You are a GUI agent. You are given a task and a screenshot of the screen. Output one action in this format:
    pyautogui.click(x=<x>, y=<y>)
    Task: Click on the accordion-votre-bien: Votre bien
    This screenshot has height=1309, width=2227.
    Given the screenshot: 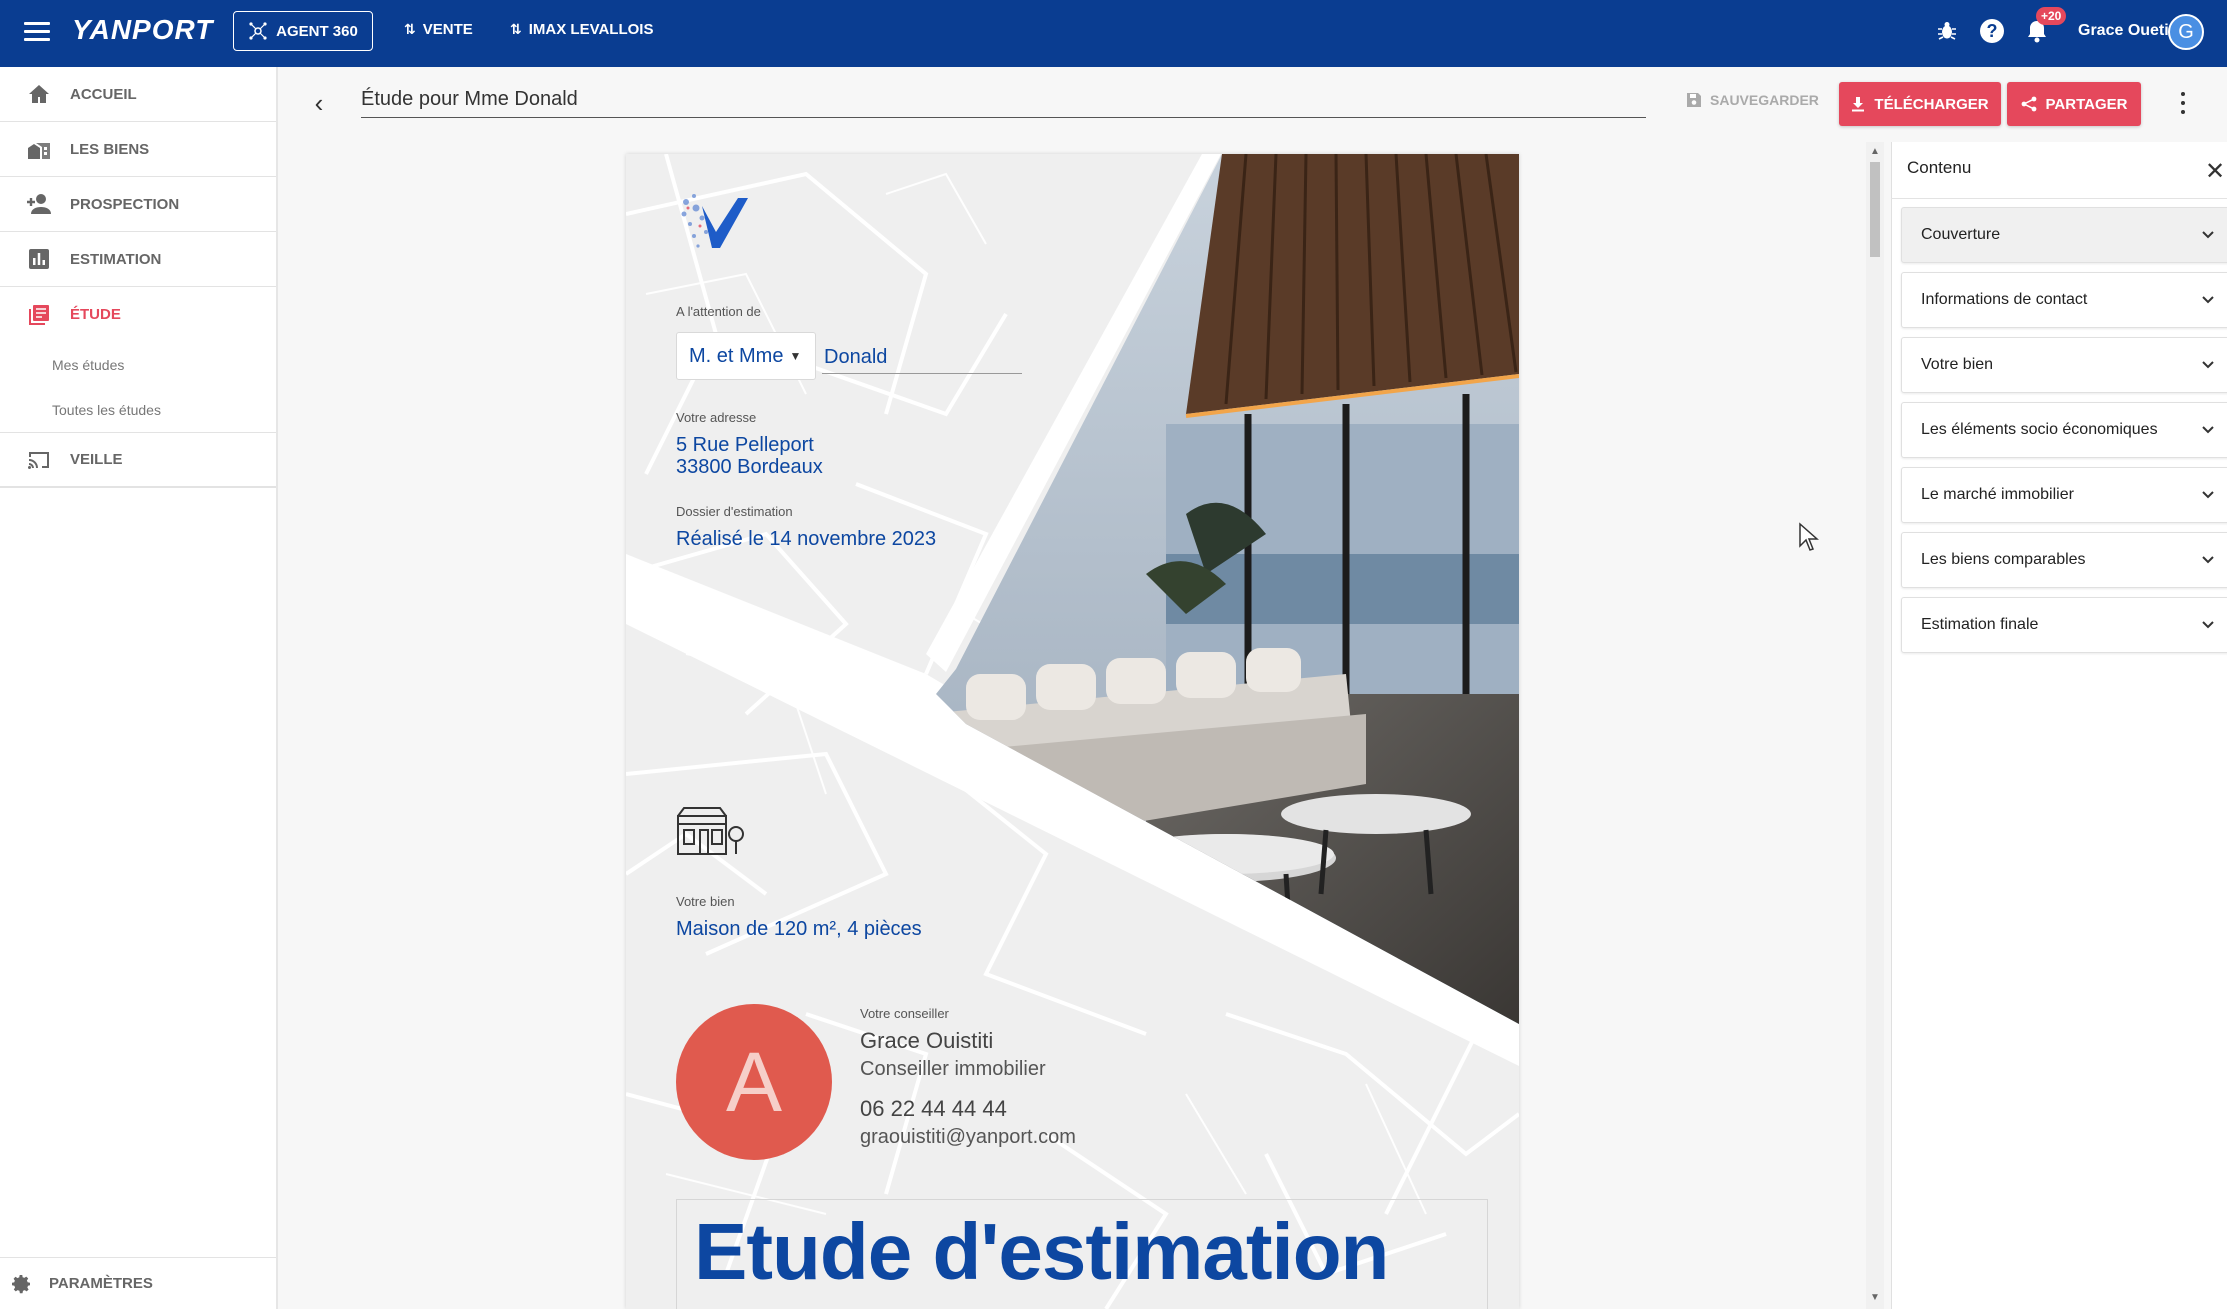 What is the action you would take?
    pyautogui.click(x=2064, y=365)
    